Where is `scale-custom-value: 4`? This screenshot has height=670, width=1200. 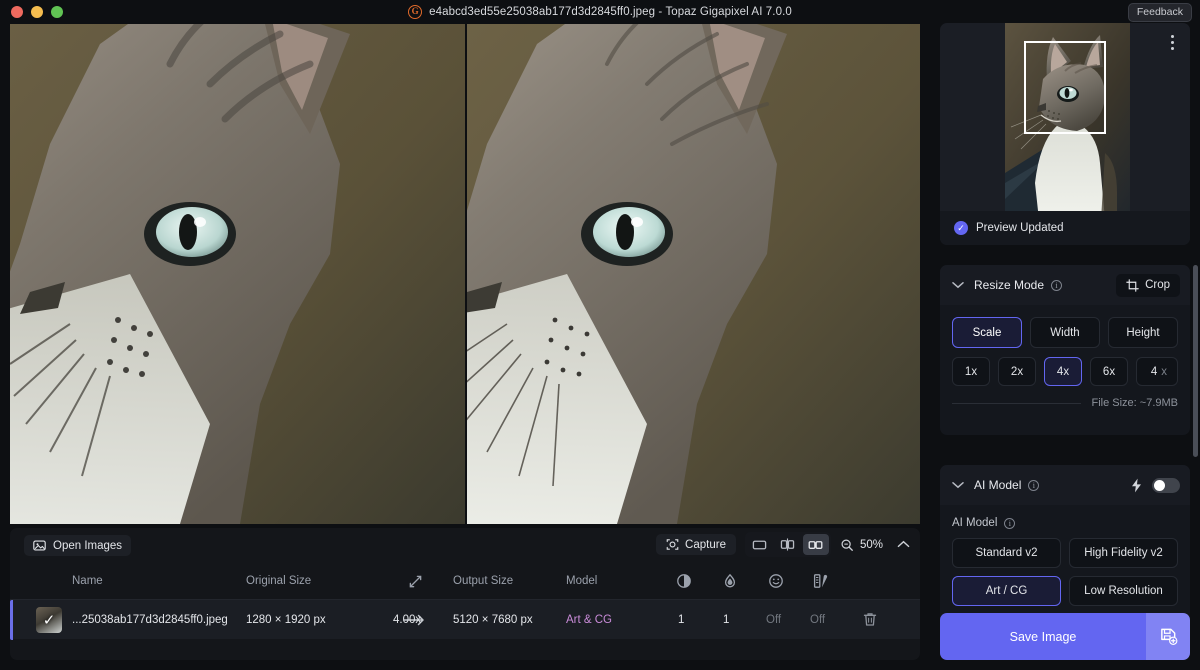
scale-custom-value: 4 is located at coordinates (1154, 371).